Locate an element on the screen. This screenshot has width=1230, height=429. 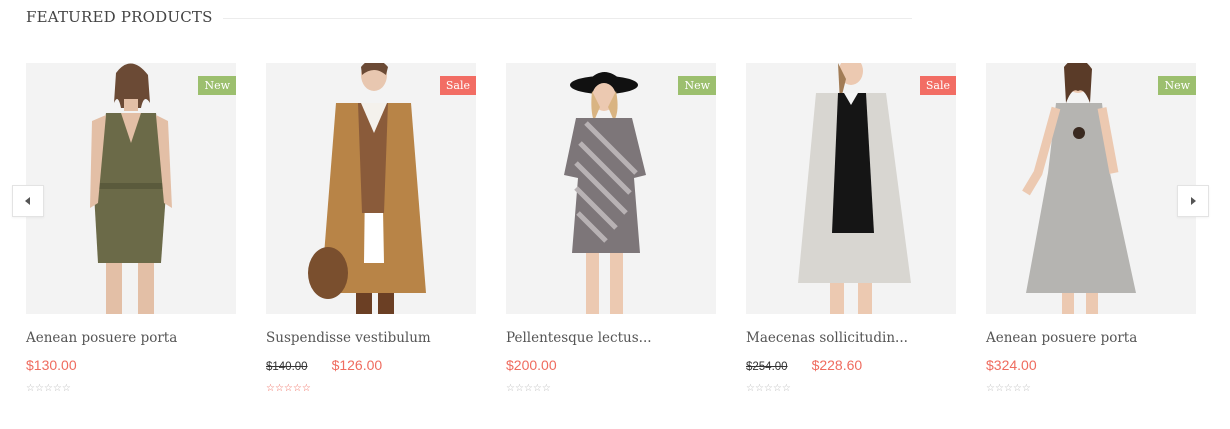
product-price: $324.00 is located at coordinates (1011, 365).